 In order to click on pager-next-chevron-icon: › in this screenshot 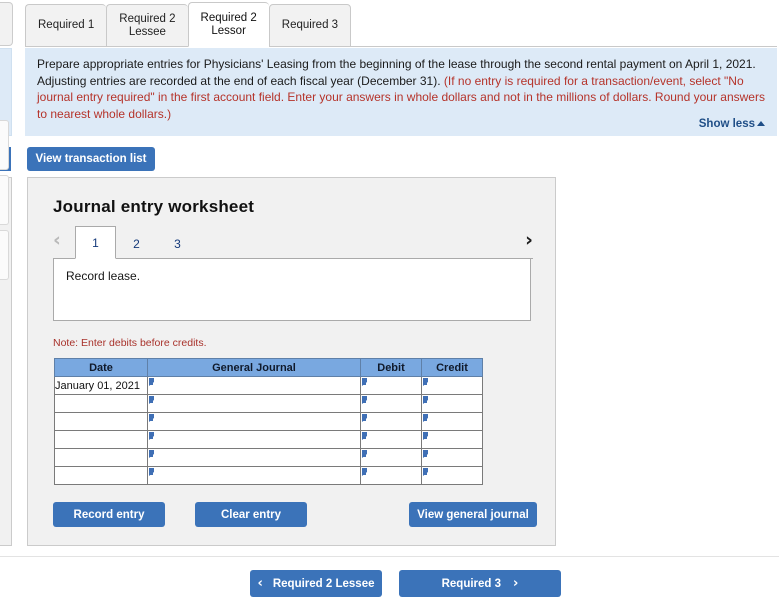, I will do `click(529, 240)`.